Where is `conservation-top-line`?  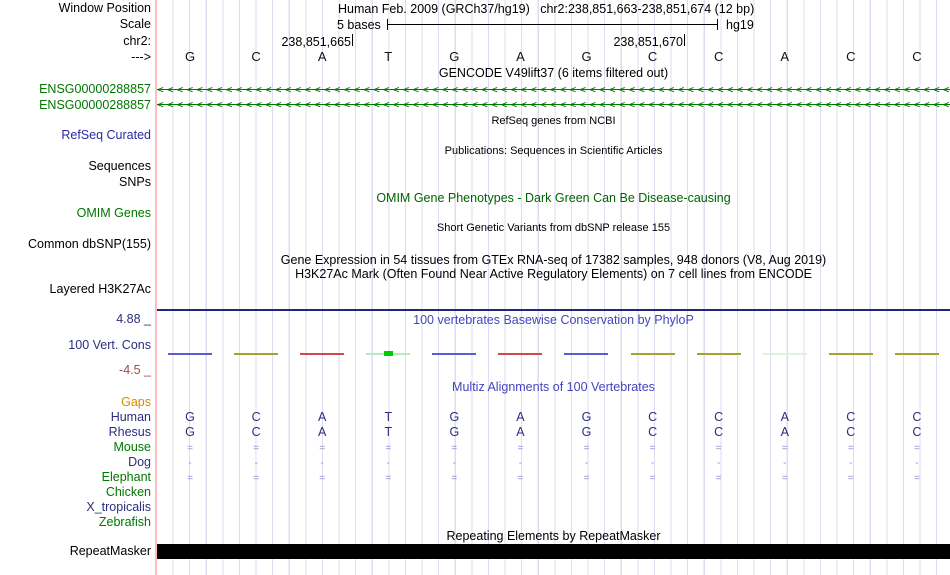 conservation-top-line is located at coordinates (553, 310).